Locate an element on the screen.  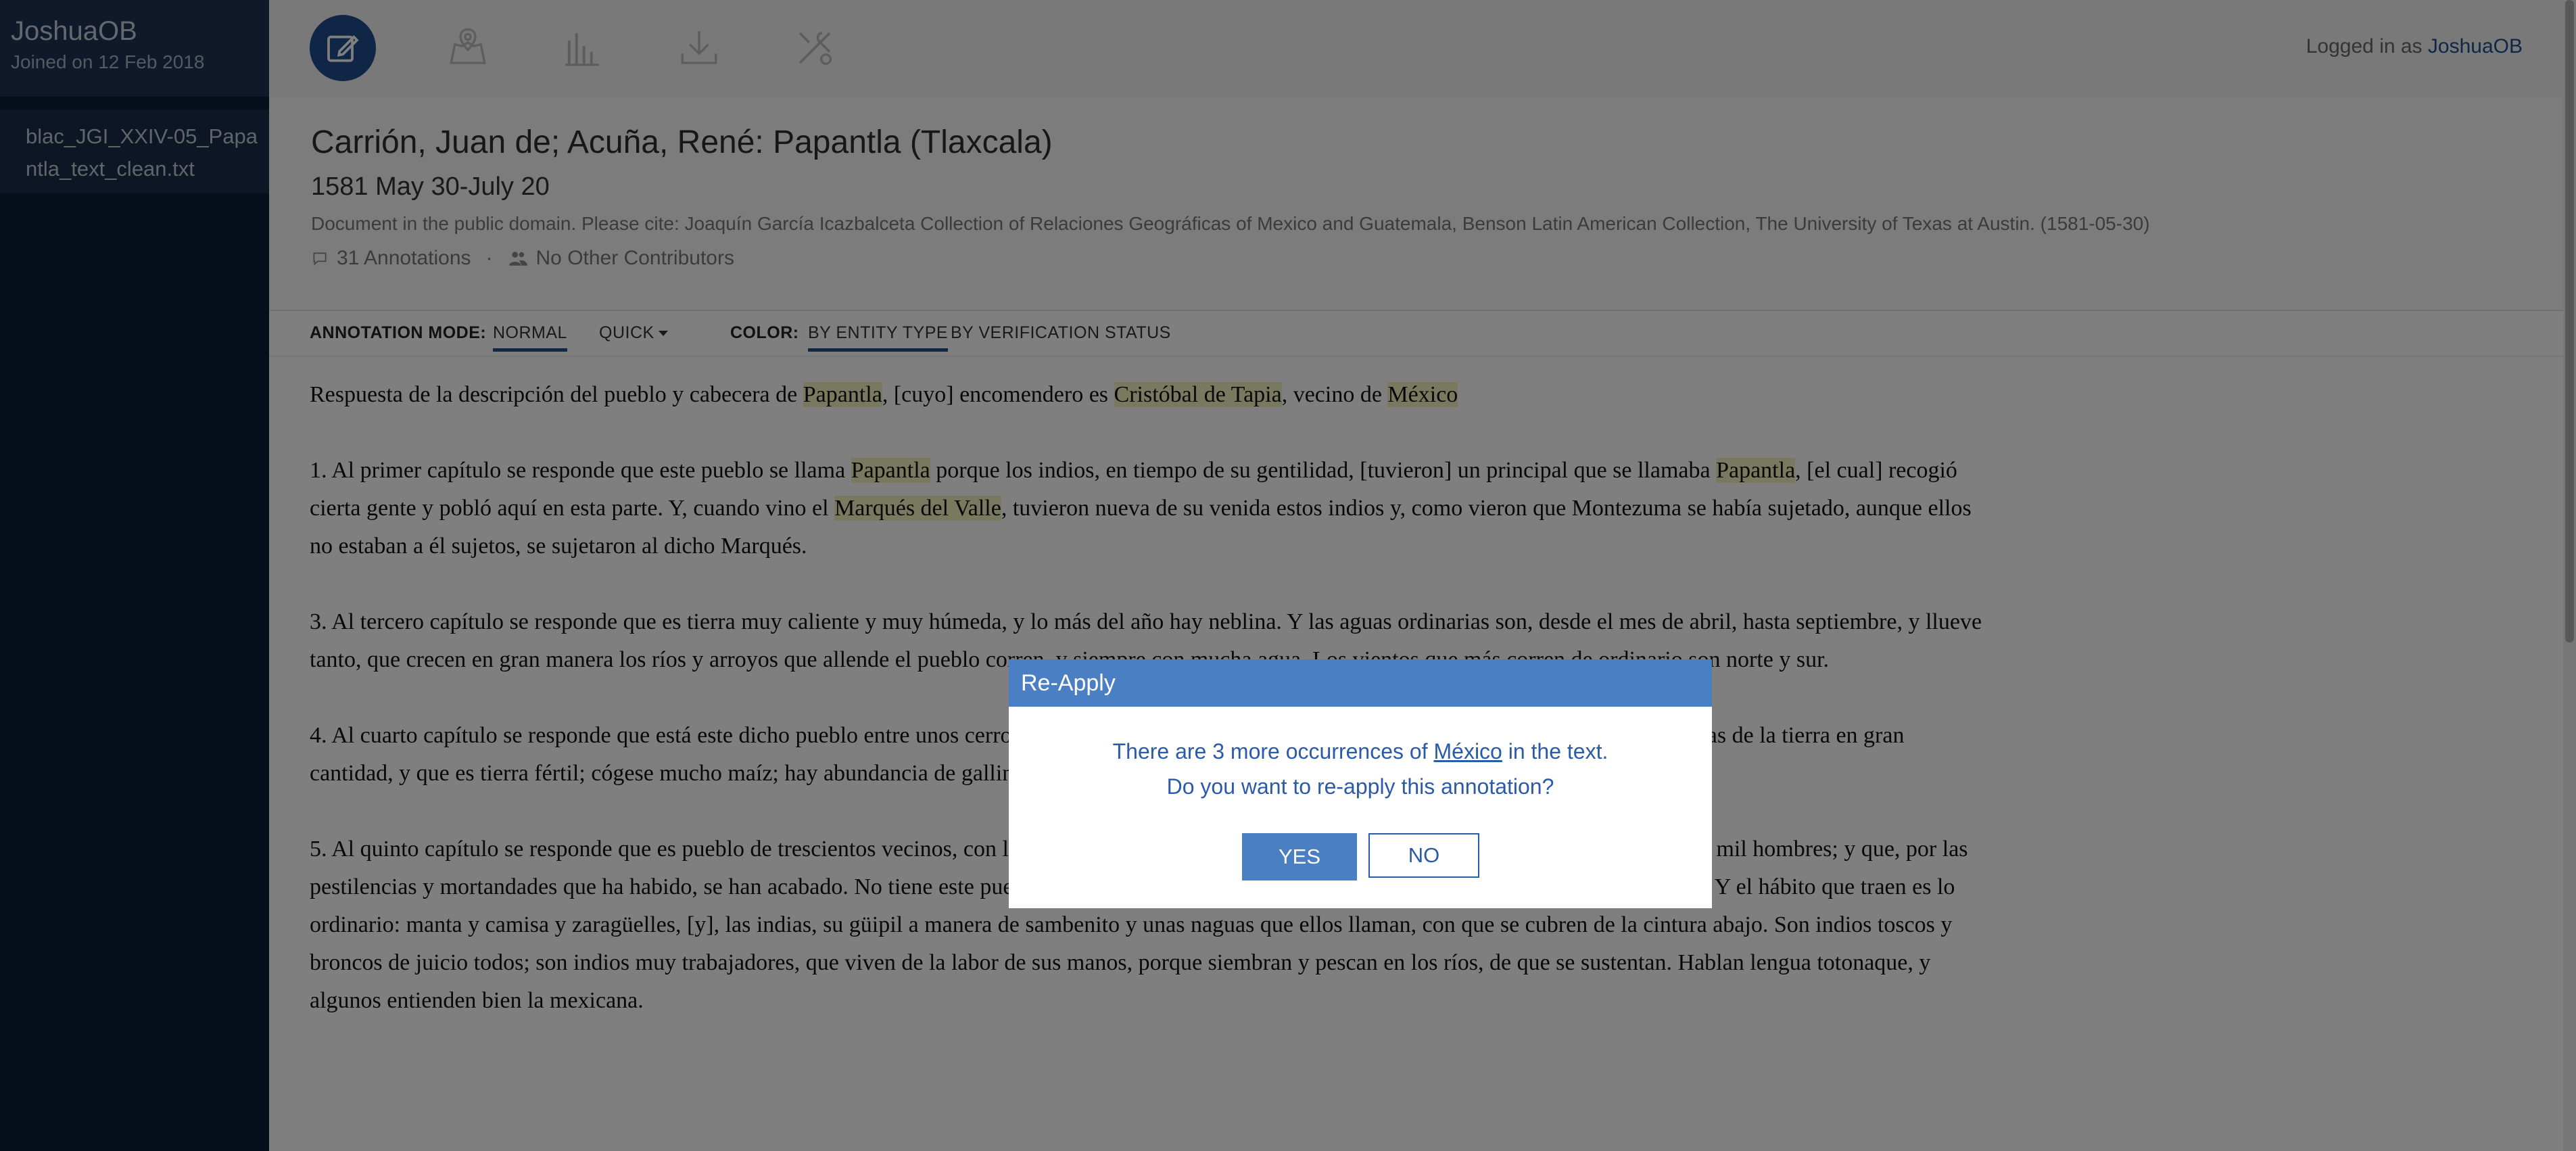
dialog-text-post: in the text. is located at coordinates (1555, 751).